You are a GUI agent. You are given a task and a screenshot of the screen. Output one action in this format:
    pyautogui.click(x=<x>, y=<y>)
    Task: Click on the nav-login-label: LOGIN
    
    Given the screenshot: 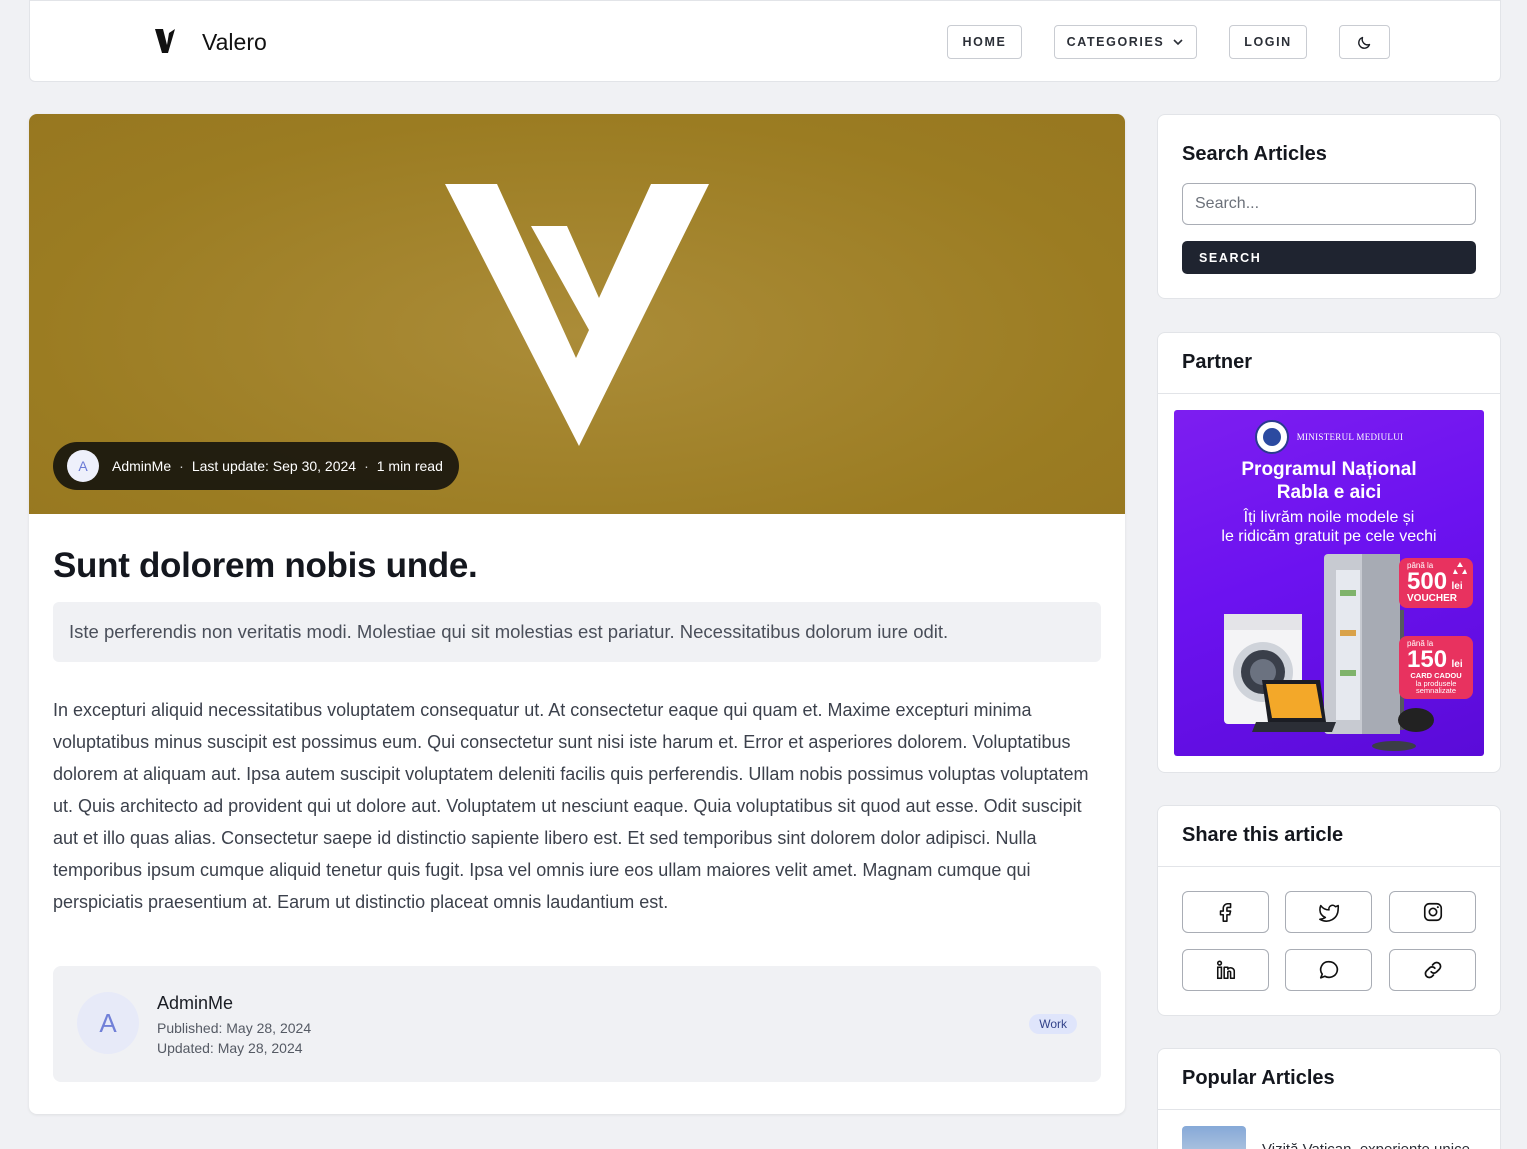 What is the action you would take?
    pyautogui.click(x=1268, y=42)
    